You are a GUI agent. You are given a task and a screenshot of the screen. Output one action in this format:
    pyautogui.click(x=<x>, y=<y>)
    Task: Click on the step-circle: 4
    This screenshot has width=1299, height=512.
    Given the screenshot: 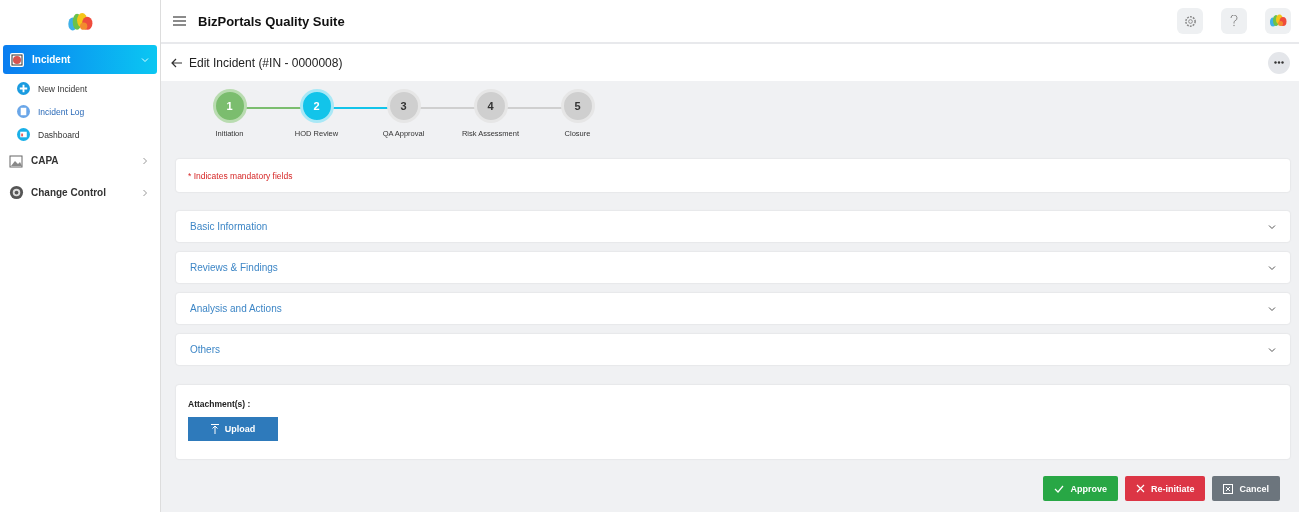 What is the action you would take?
    pyautogui.click(x=490, y=106)
    